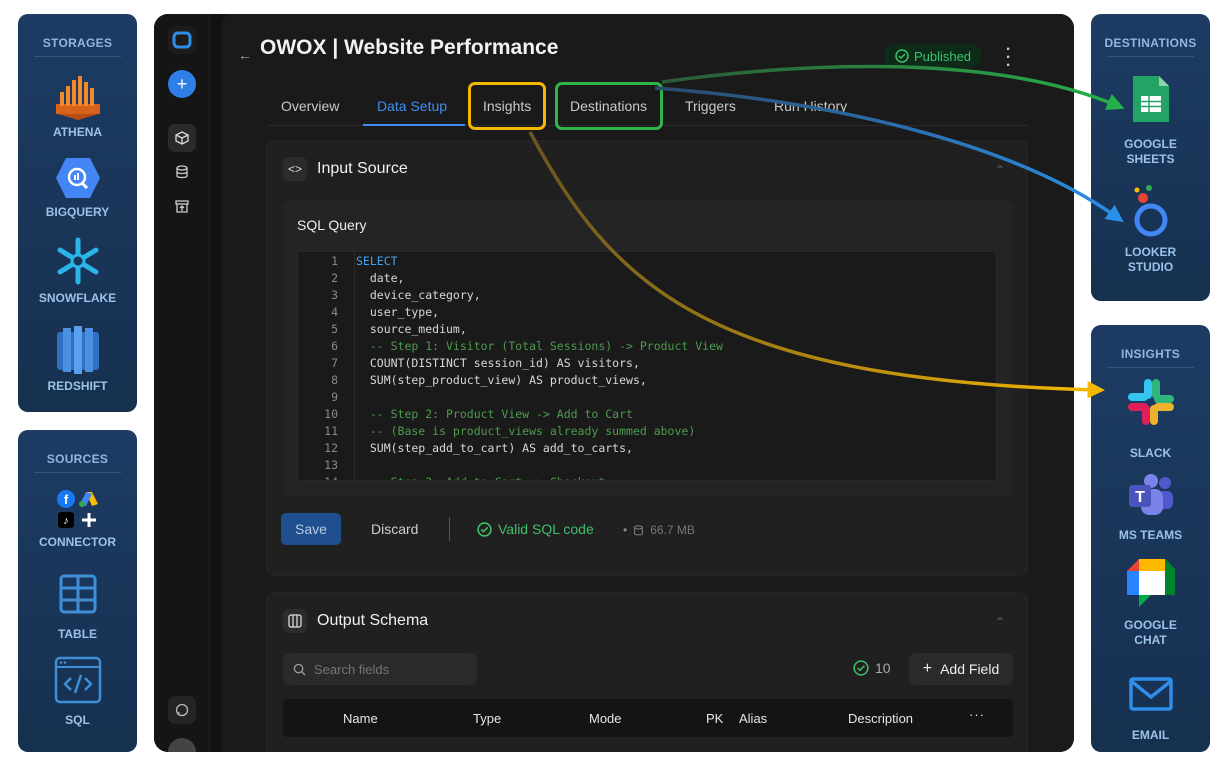 The image size is (1228, 768). I want to click on add-field-button: + Add Field, so click(961, 669).